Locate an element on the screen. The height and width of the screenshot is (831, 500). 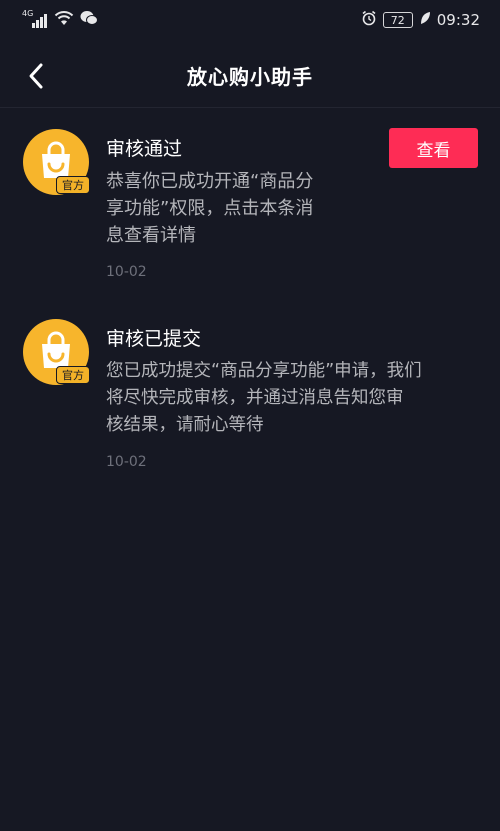
chevron-left-icon is located at coordinates (36, 76).